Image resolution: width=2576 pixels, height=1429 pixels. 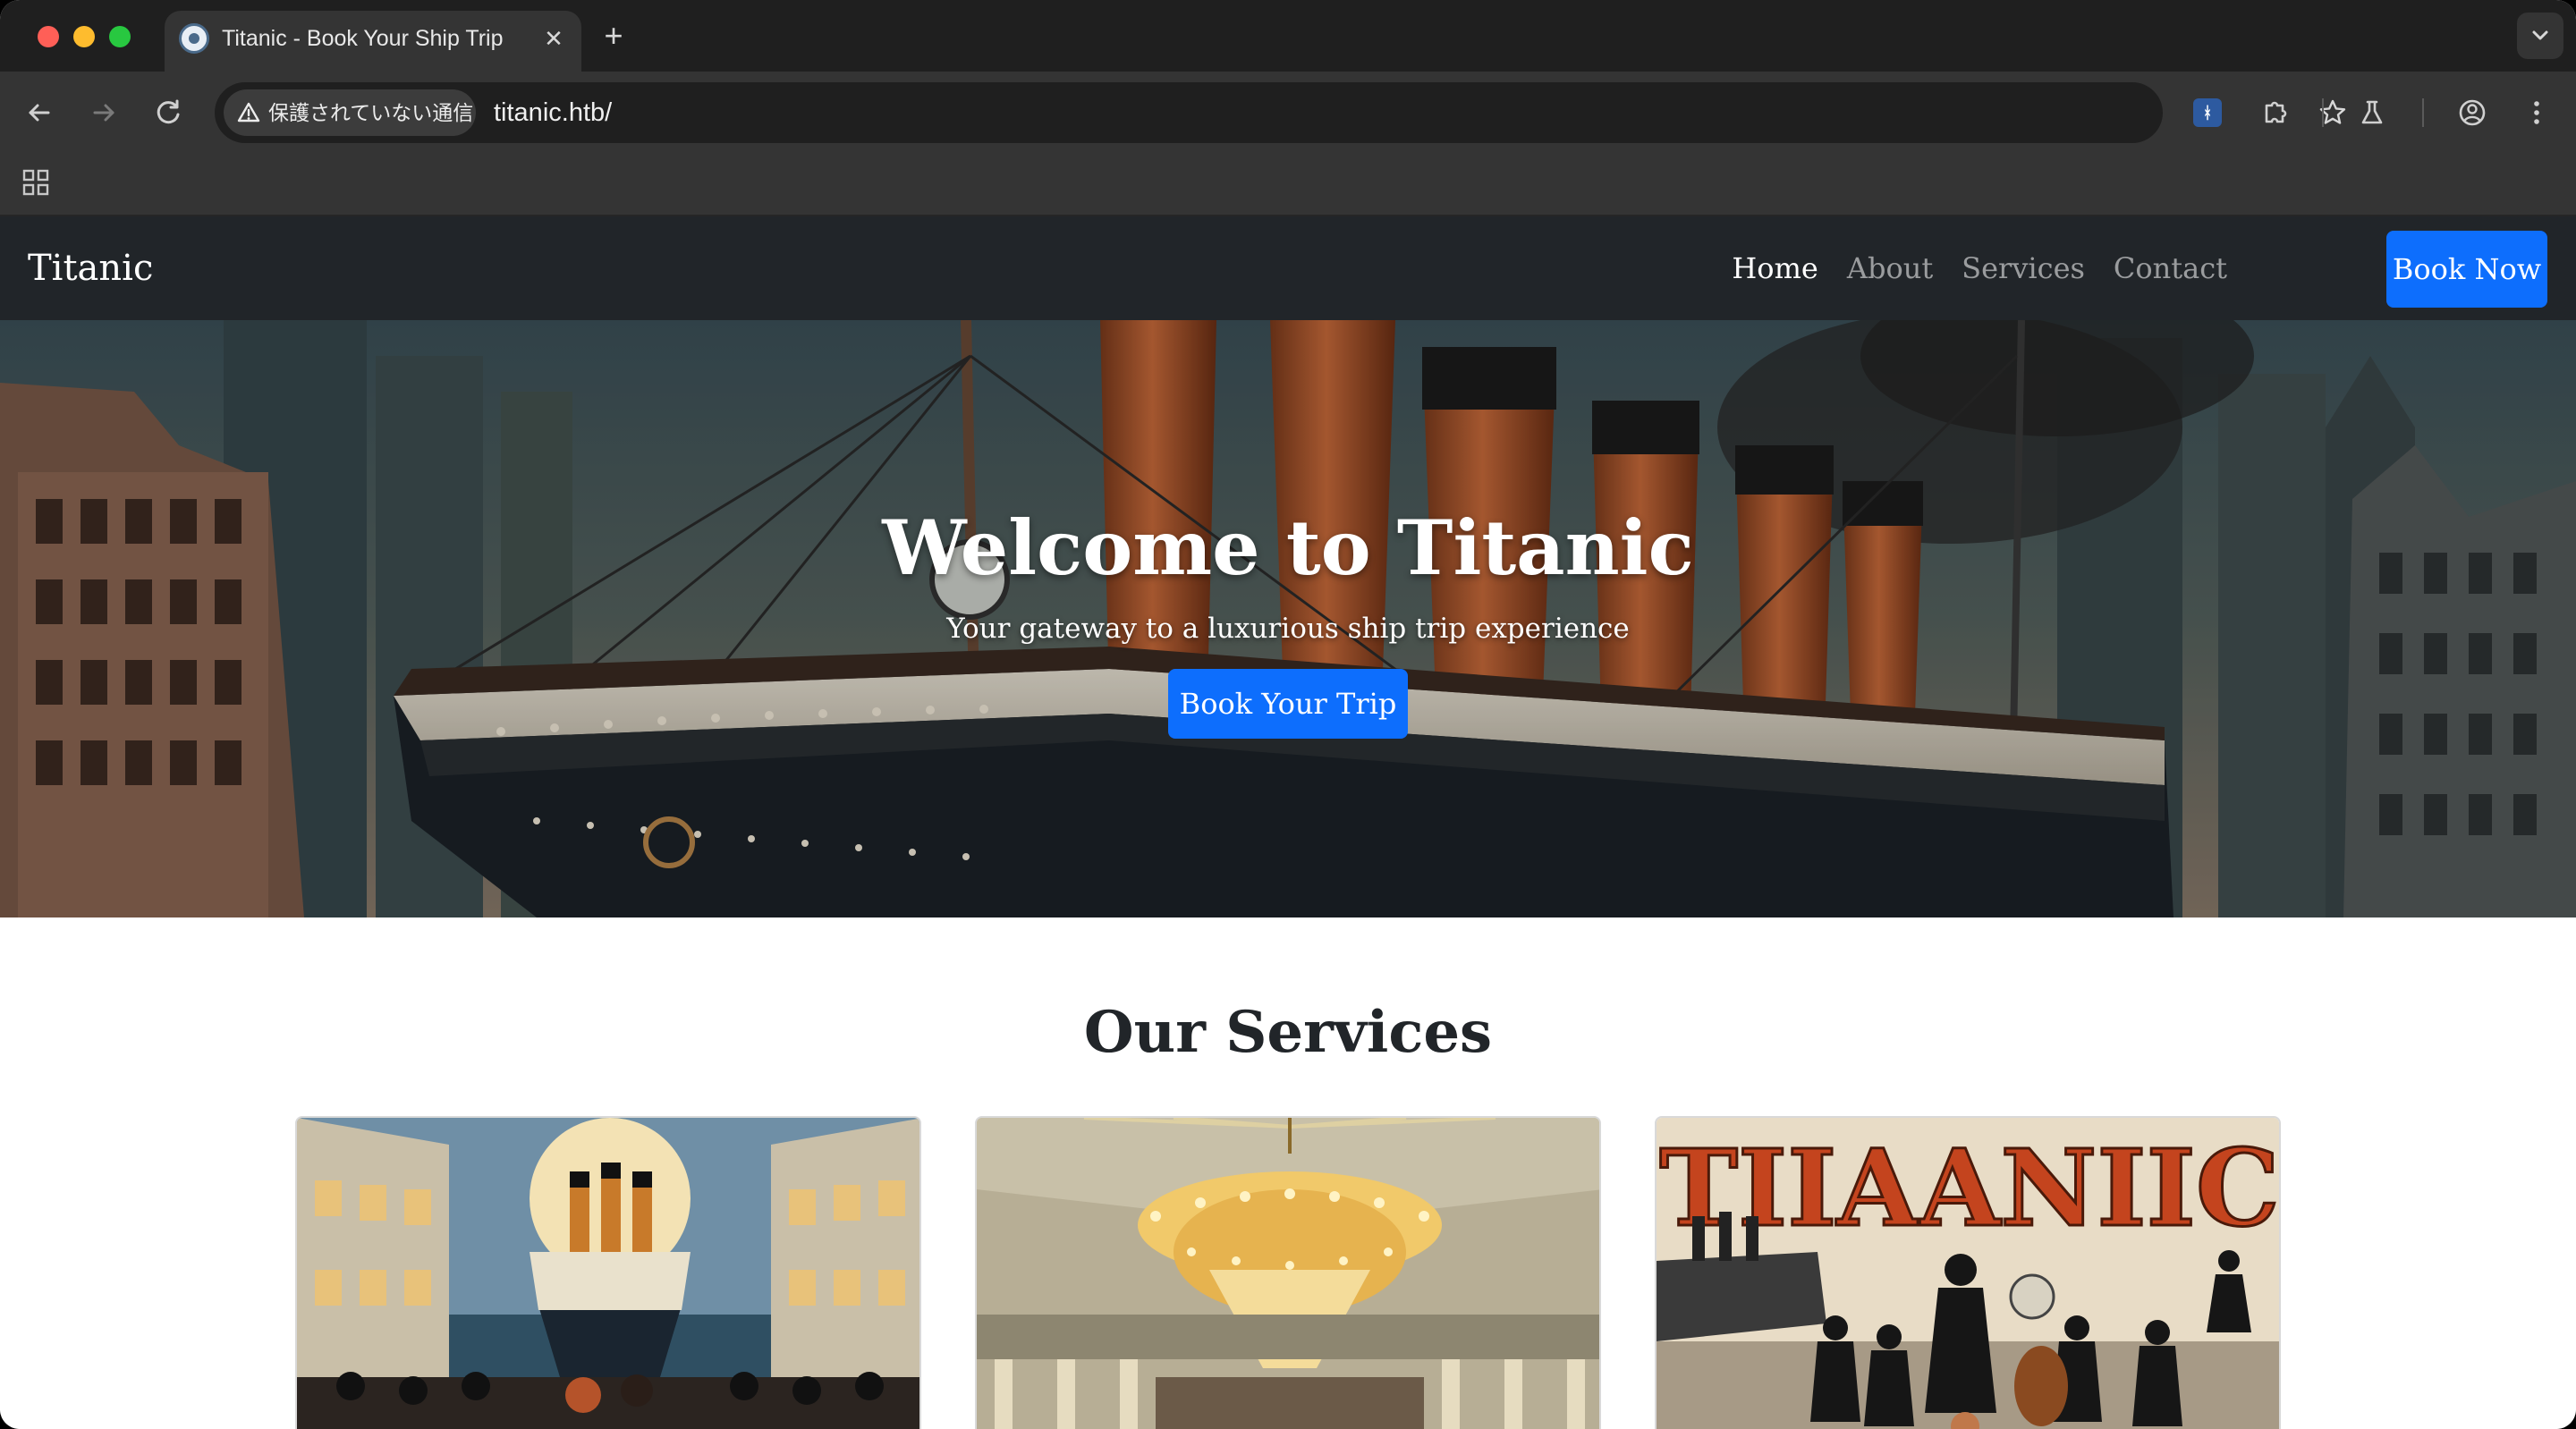 I want to click on ship-entertainment-poster-image: TIIAANIIC, so click(x=1968, y=1273).